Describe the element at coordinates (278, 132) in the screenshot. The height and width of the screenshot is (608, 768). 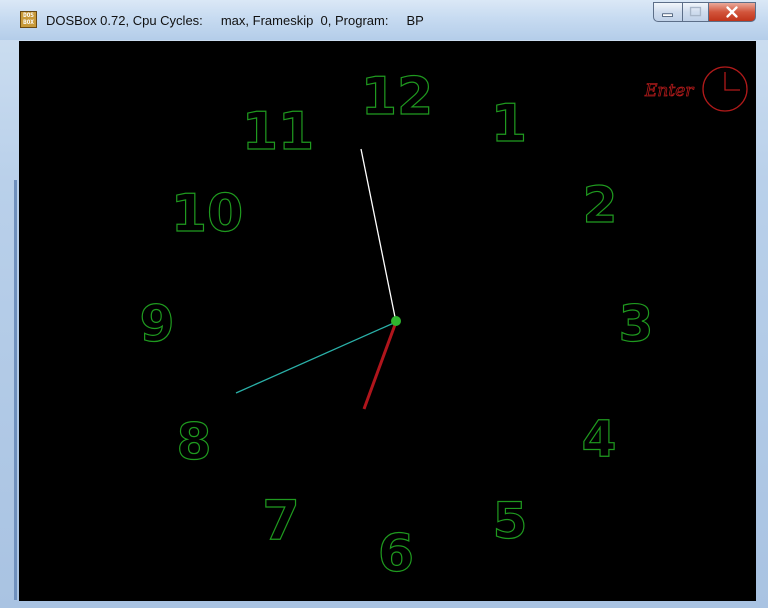
I see `clock-numeral-11: 11` at that location.